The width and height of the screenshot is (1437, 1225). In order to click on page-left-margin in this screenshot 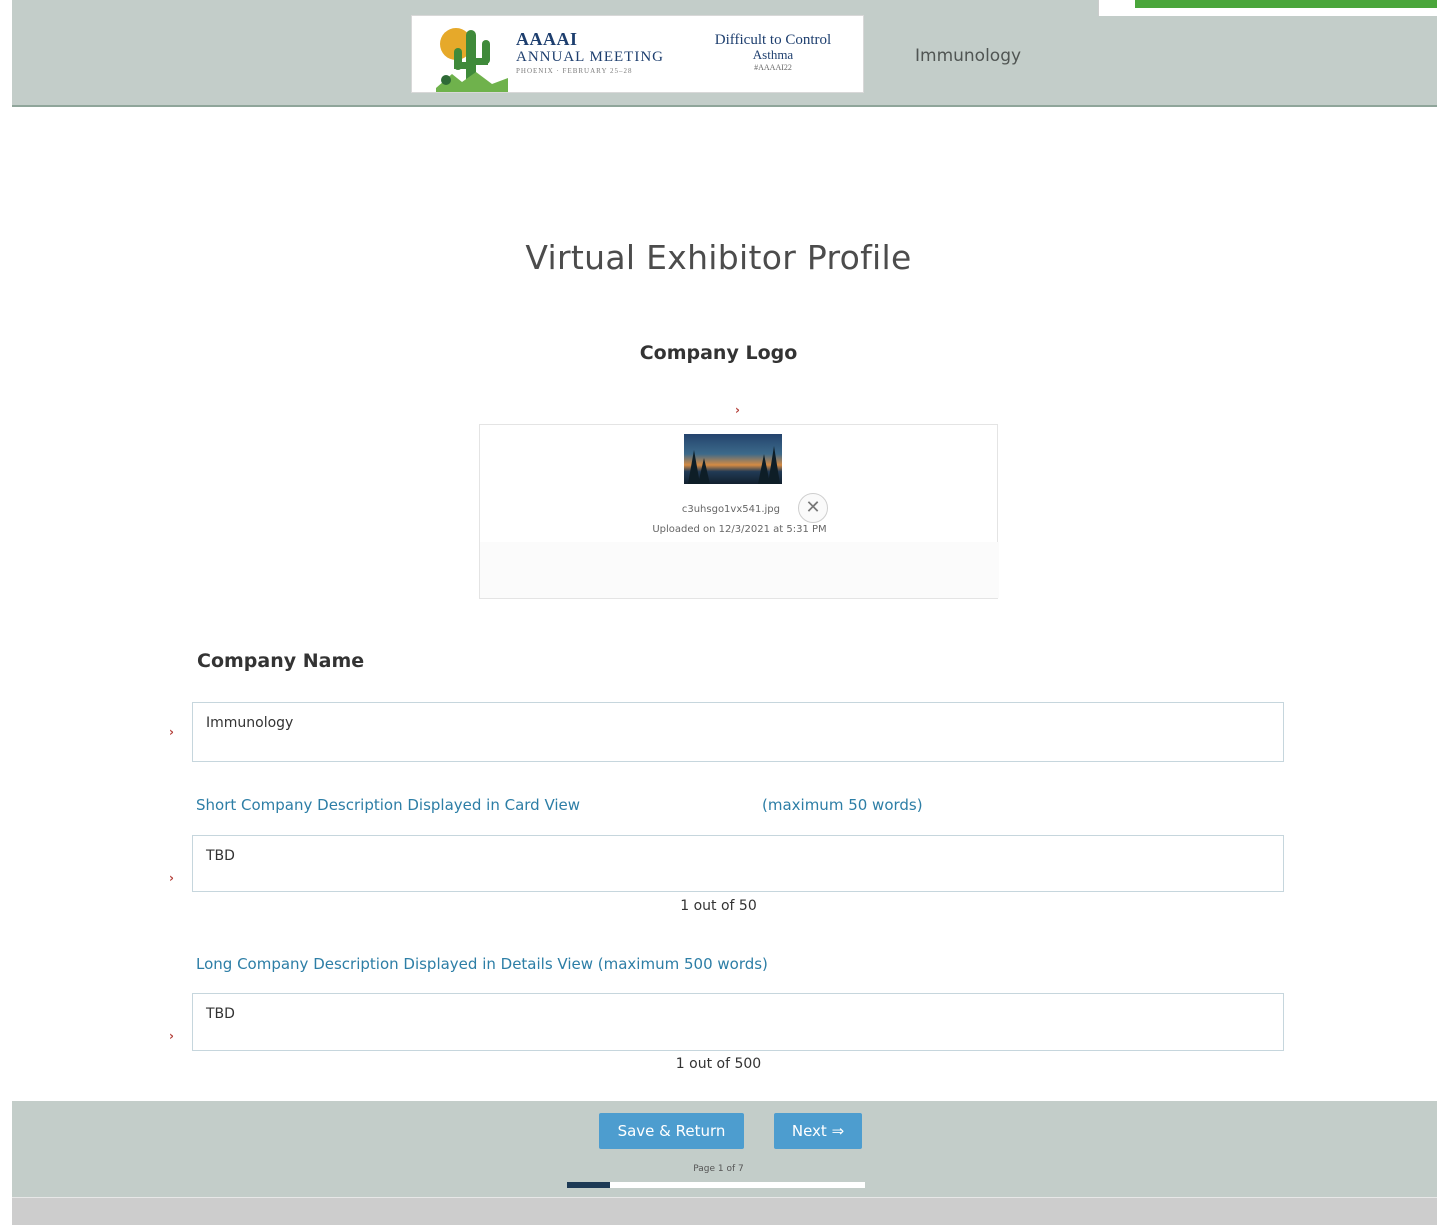, I will do `click(6, 612)`.